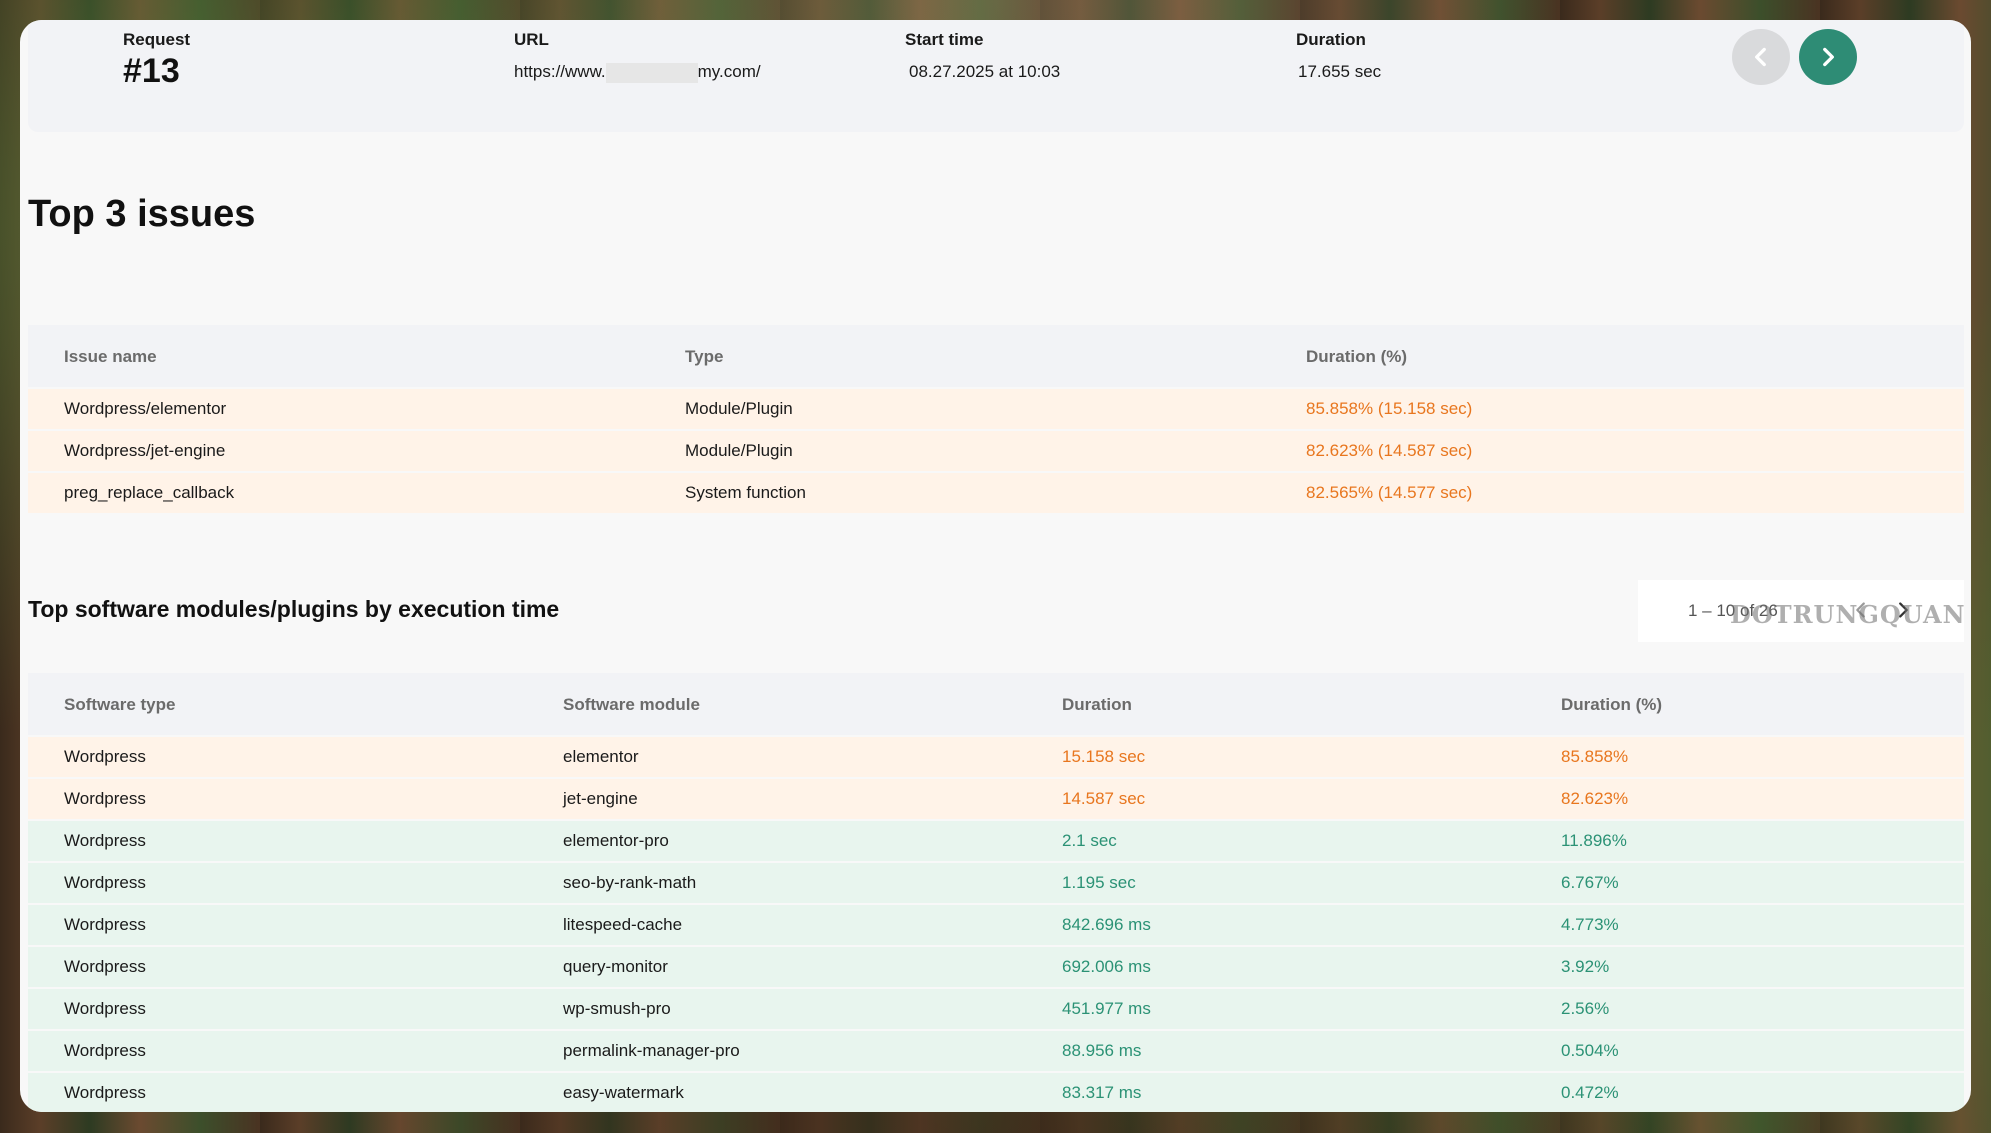 The height and width of the screenshot is (1133, 1991). What do you see at coordinates (1595, 756) in the screenshot?
I see `module-duration-percent: 85.858%` at bounding box center [1595, 756].